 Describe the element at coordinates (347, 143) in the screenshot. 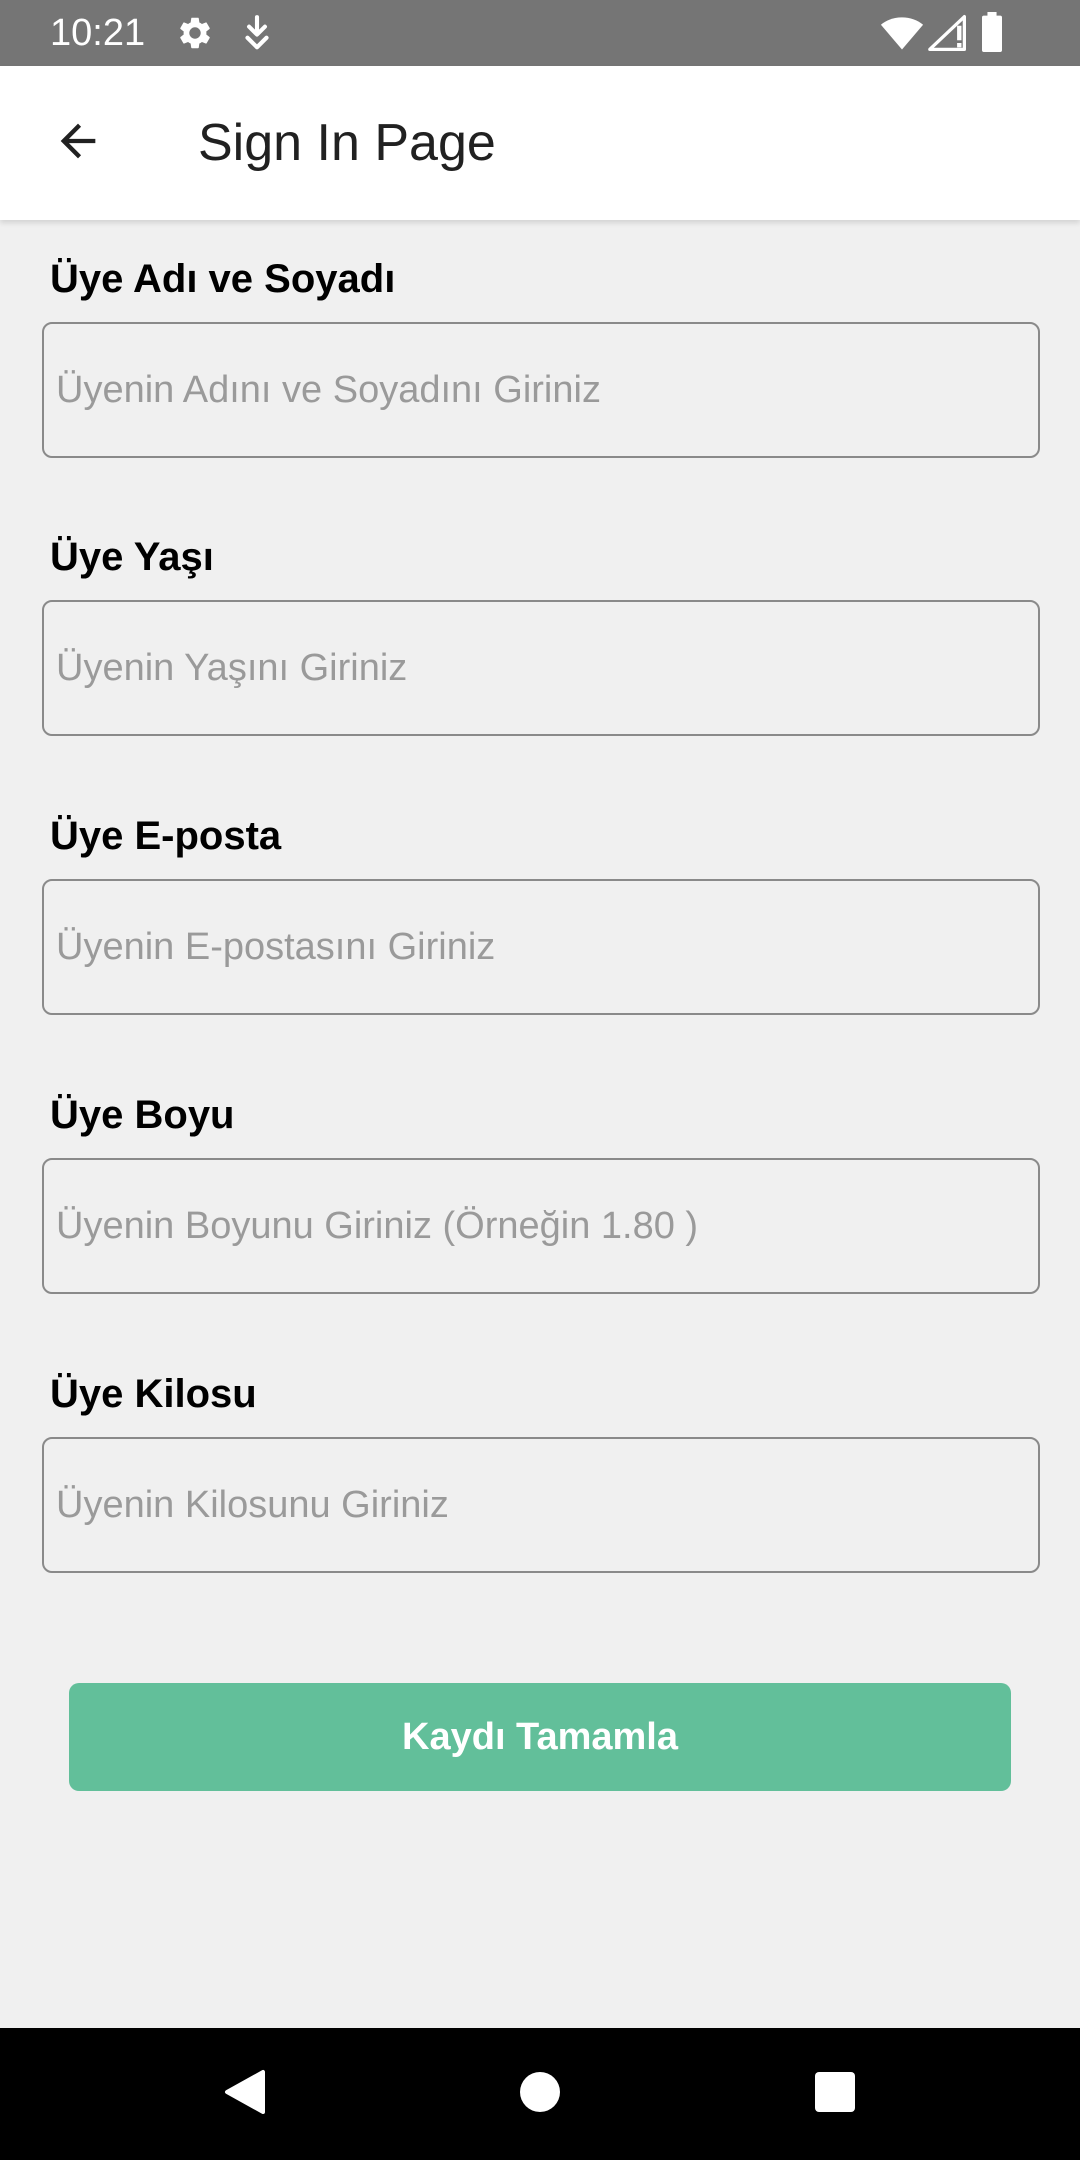

I see `page-title: Sign In Page` at that location.